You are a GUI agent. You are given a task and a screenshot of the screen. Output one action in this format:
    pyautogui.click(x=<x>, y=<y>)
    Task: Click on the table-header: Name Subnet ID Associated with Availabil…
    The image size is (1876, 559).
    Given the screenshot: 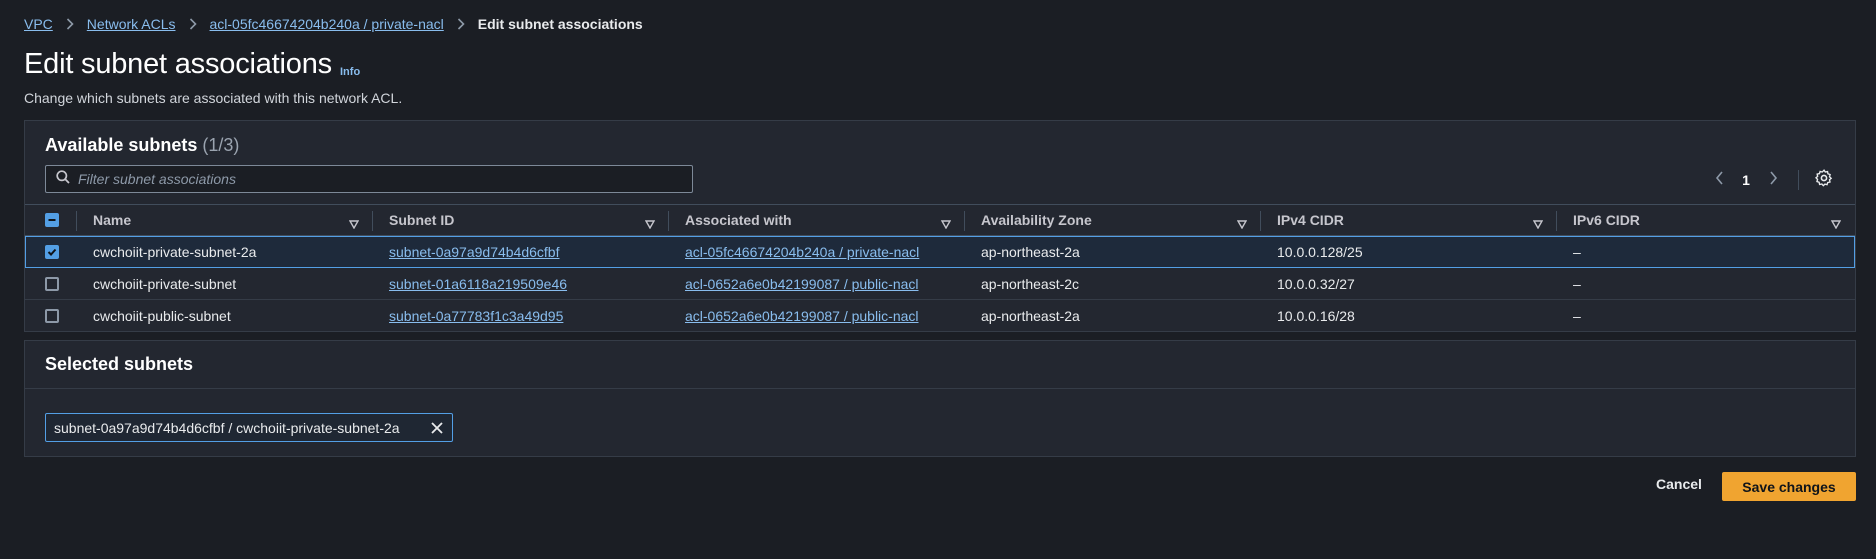 What is the action you would take?
    pyautogui.click(x=940, y=220)
    